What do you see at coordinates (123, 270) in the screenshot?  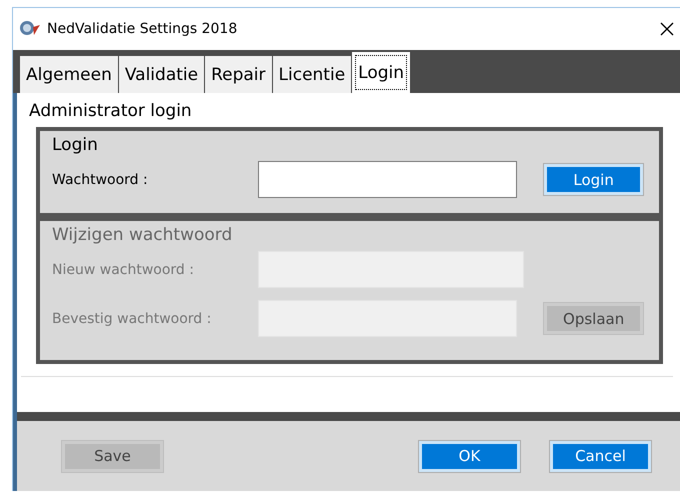 I see `field-label: Nieuw wachtwoord :` at bounding box center [123, 270].